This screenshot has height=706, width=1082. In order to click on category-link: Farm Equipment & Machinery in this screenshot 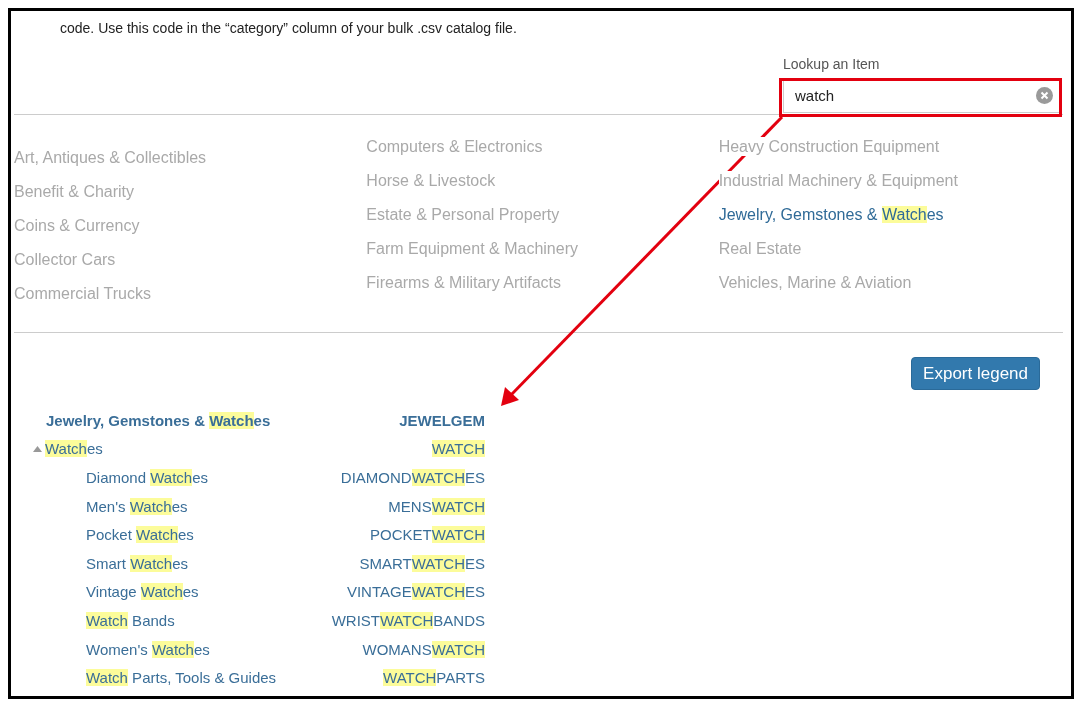, I will do `click(472, 248)`.